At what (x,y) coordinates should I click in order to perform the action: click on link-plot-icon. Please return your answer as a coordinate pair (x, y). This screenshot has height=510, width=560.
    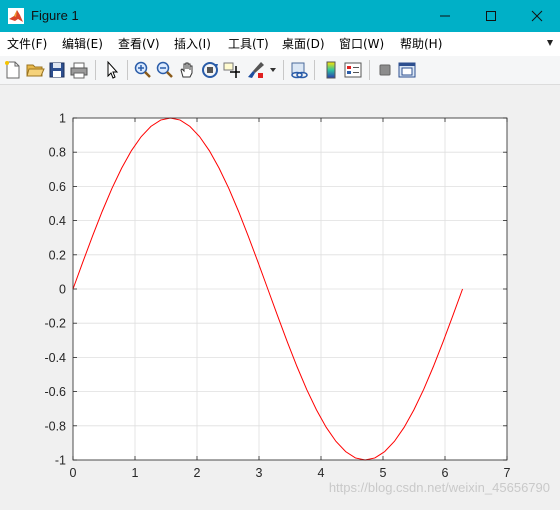
    Looking at the image, I should click on (299, 70).